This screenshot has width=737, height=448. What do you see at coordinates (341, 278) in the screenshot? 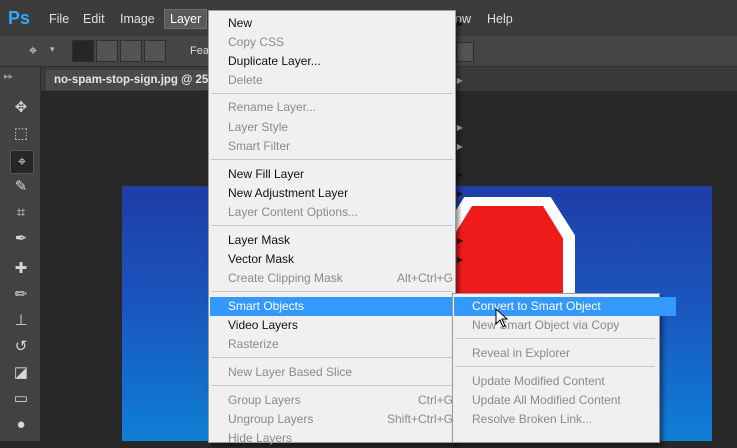
I see `menu-item-create-clipping-mask: Create Clipping Mask Alt+Ctrl+G` at bounding box center [341, 278].